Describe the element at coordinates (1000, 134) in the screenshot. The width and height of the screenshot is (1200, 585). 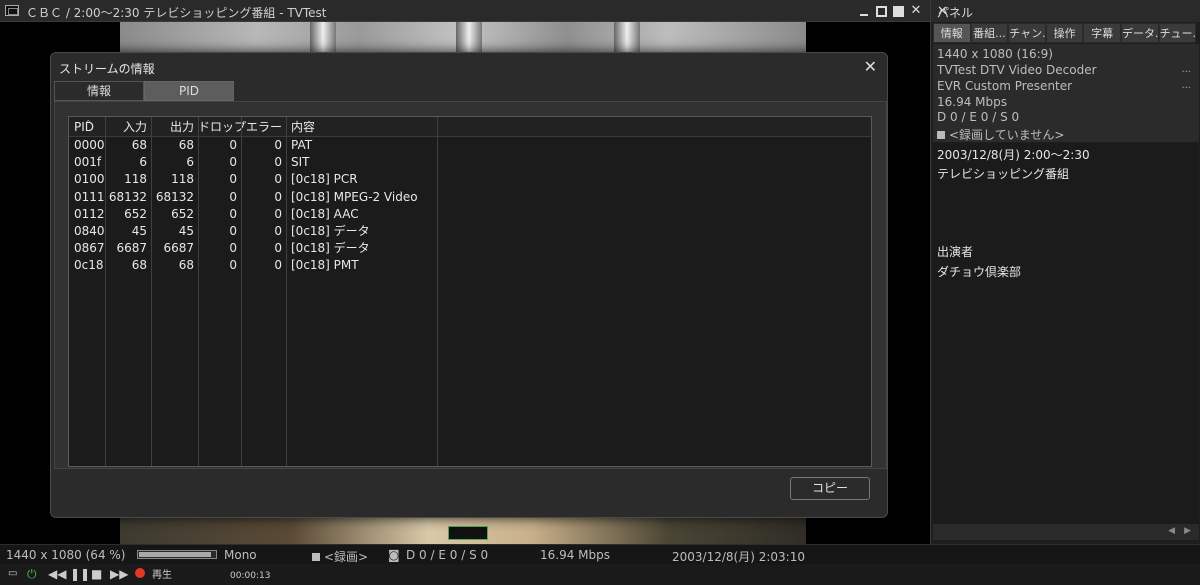
I see `info-record-status: <録画していません>` at that location.